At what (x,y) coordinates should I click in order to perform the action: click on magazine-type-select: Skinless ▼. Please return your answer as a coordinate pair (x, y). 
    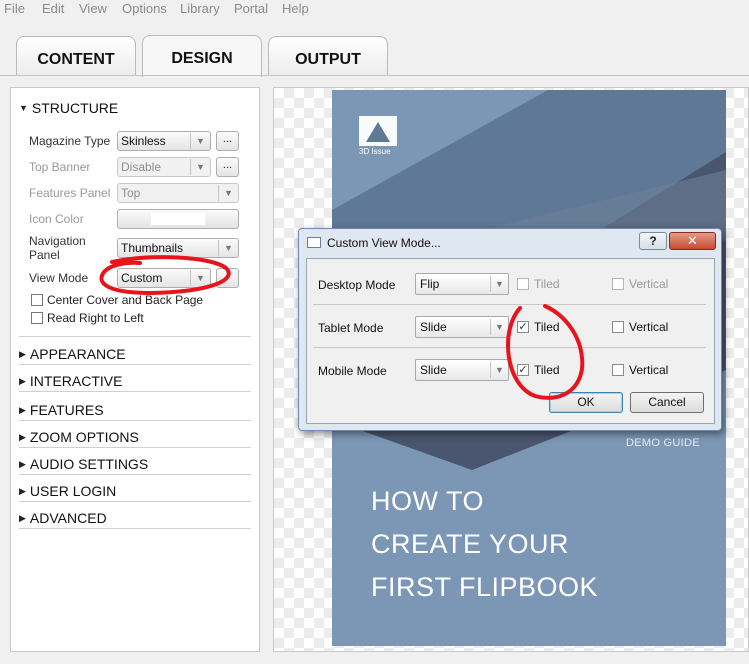
    Looking at the image, I should click on (164, 141).